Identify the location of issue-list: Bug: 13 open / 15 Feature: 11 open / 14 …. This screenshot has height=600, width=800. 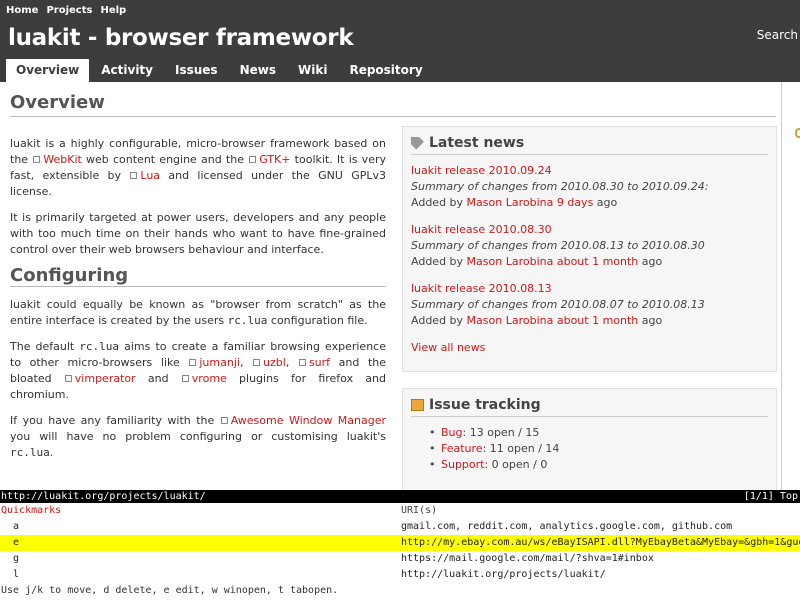
(598, 449).